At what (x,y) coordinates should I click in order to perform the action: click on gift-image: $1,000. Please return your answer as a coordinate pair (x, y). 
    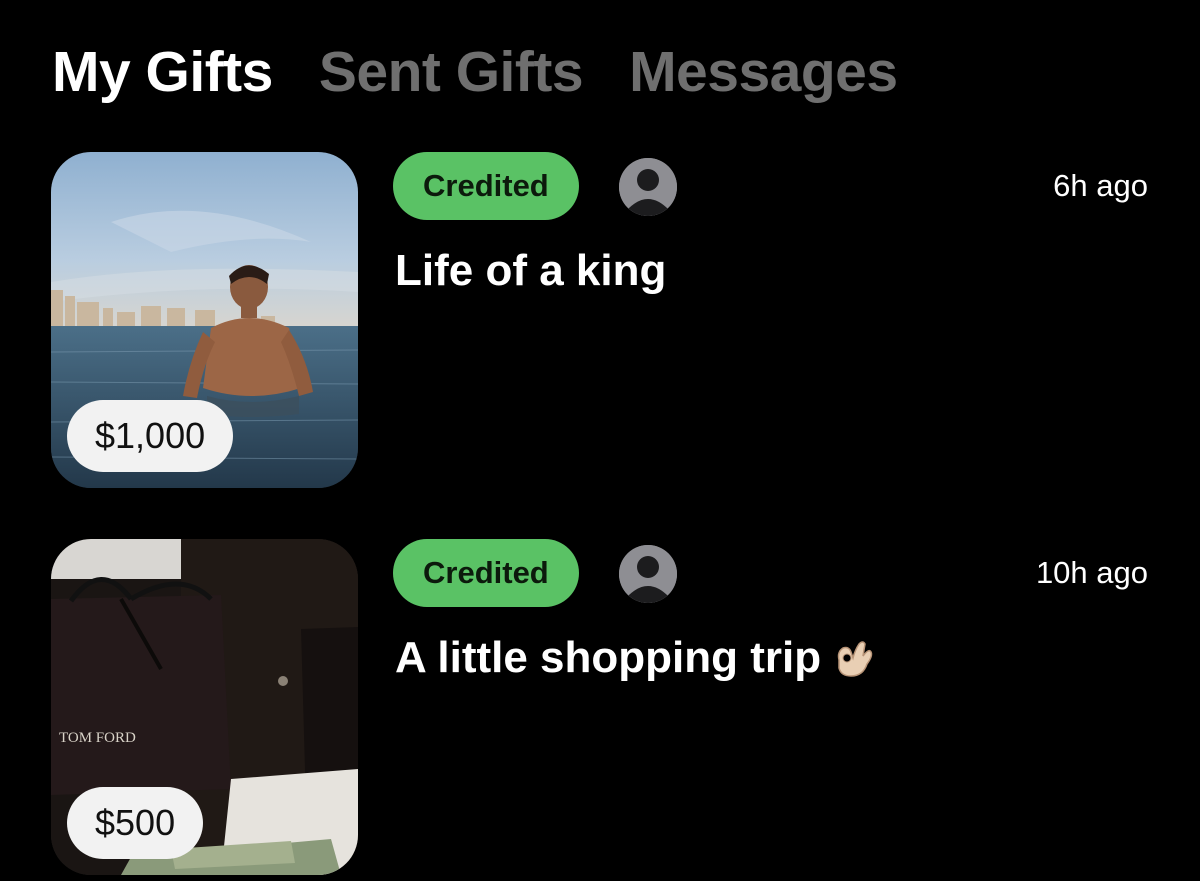
    Looking at the image, I should click on (204, 320).